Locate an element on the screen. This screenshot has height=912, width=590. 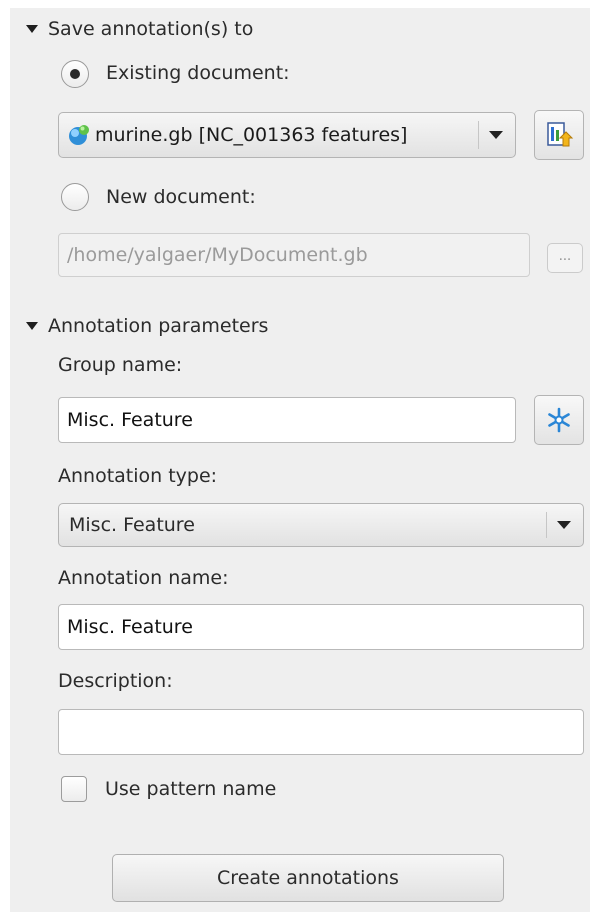
document-combo: murine.gb [NC_001363 features] is located at coordinates (287, 135).